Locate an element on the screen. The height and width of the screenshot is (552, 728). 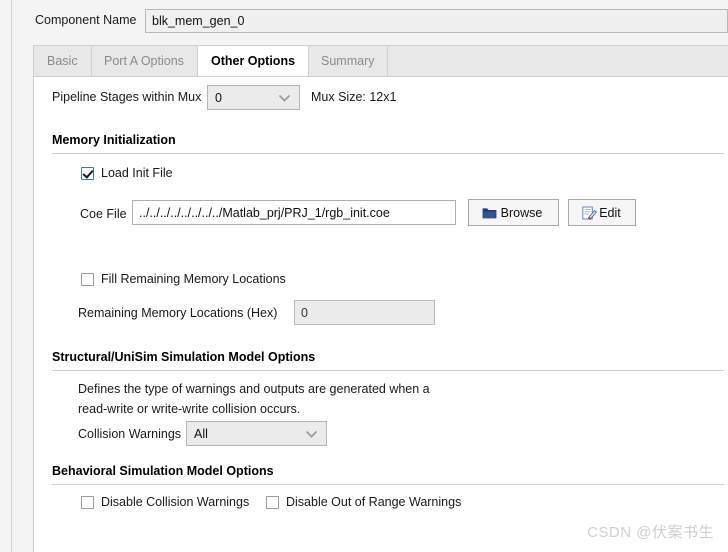
tab-other-options-label: Other Options is located at coordinates (253, 61).